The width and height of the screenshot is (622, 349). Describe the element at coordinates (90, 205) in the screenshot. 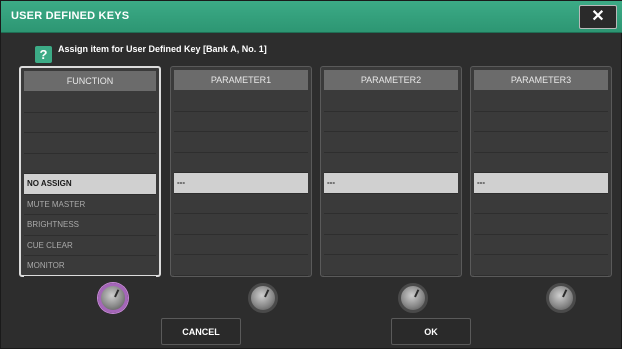

I see `list-item: MUTE MASTER` at that location.